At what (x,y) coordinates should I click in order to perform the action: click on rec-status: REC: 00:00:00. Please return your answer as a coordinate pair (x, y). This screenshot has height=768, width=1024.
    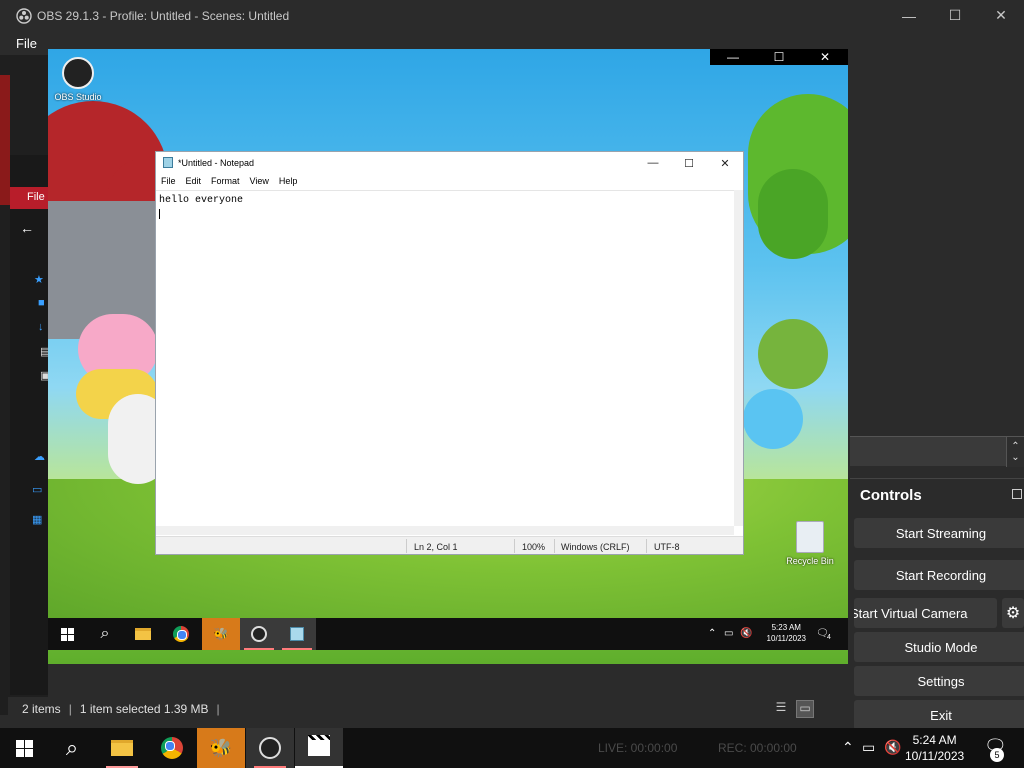
    Looking at the image, I should click on (757, 748).